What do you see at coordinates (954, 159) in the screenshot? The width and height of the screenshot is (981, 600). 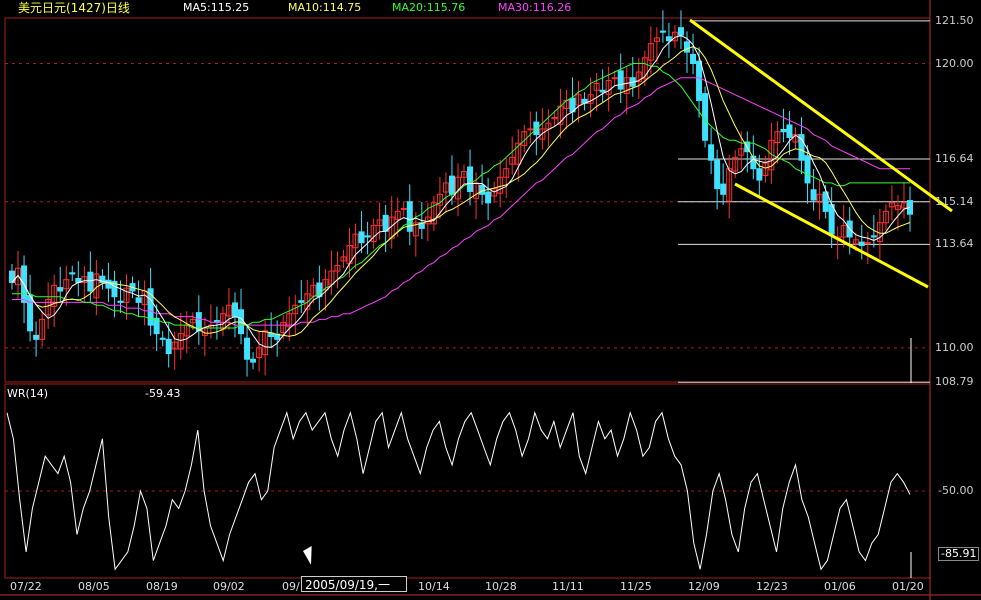 I see `price-tick-label: 116.64` at bounding box center [954, 159].